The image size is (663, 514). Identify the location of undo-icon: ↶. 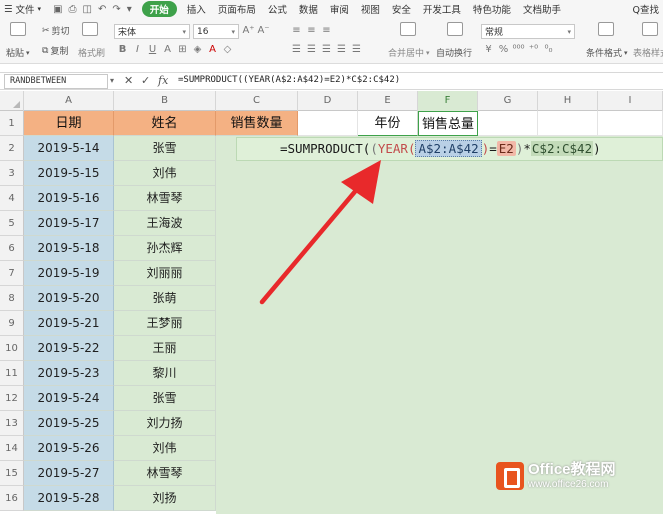
(102, 9).